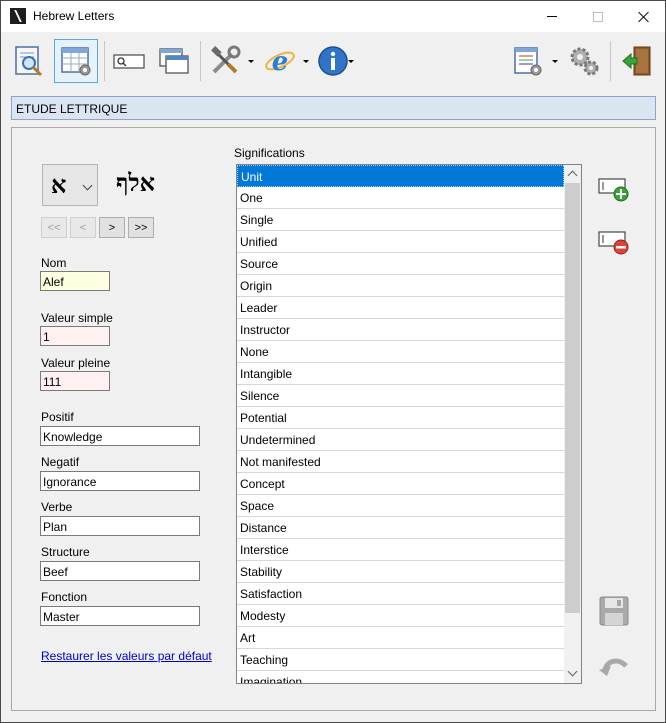 The width and height of the screenshot is (666, 723). I want to click on list-settings-button, so click(528, 61).